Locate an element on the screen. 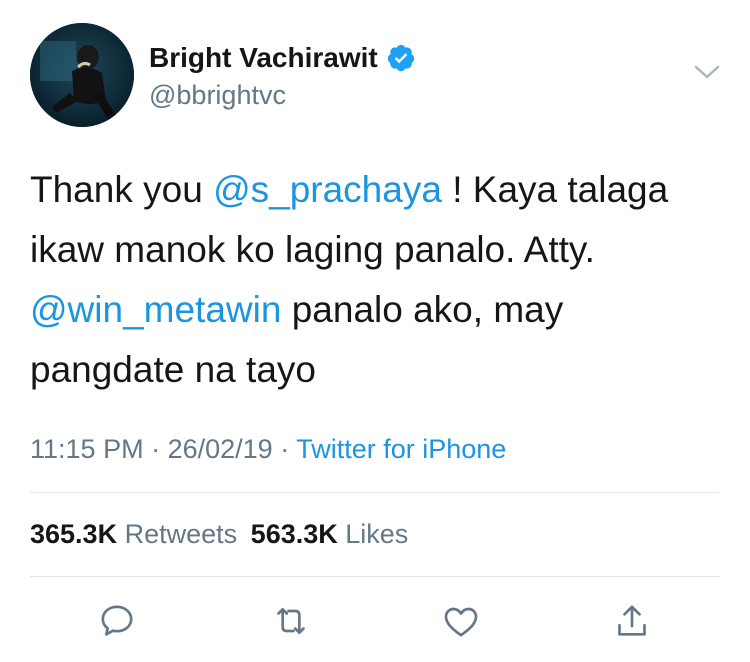 The image size is (750, 662). avatar is located at coordinates (82, 75).